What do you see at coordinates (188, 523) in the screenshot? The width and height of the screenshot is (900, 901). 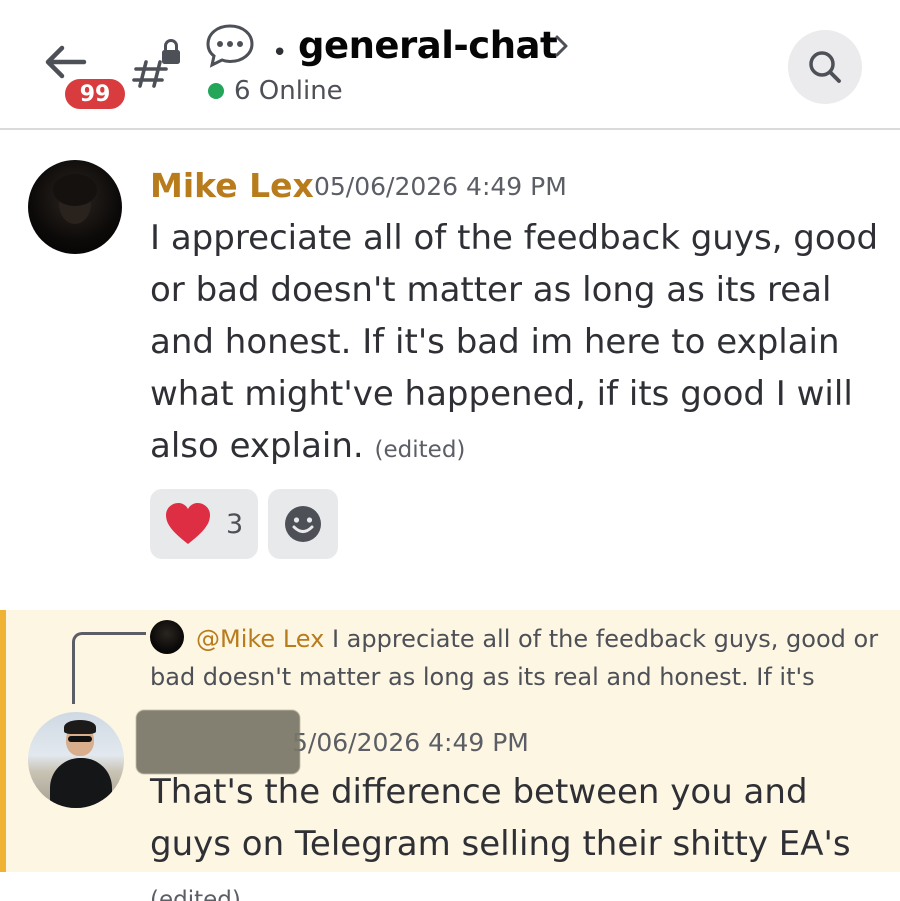 I see `heart-icon` at bounding box center [188, 523].